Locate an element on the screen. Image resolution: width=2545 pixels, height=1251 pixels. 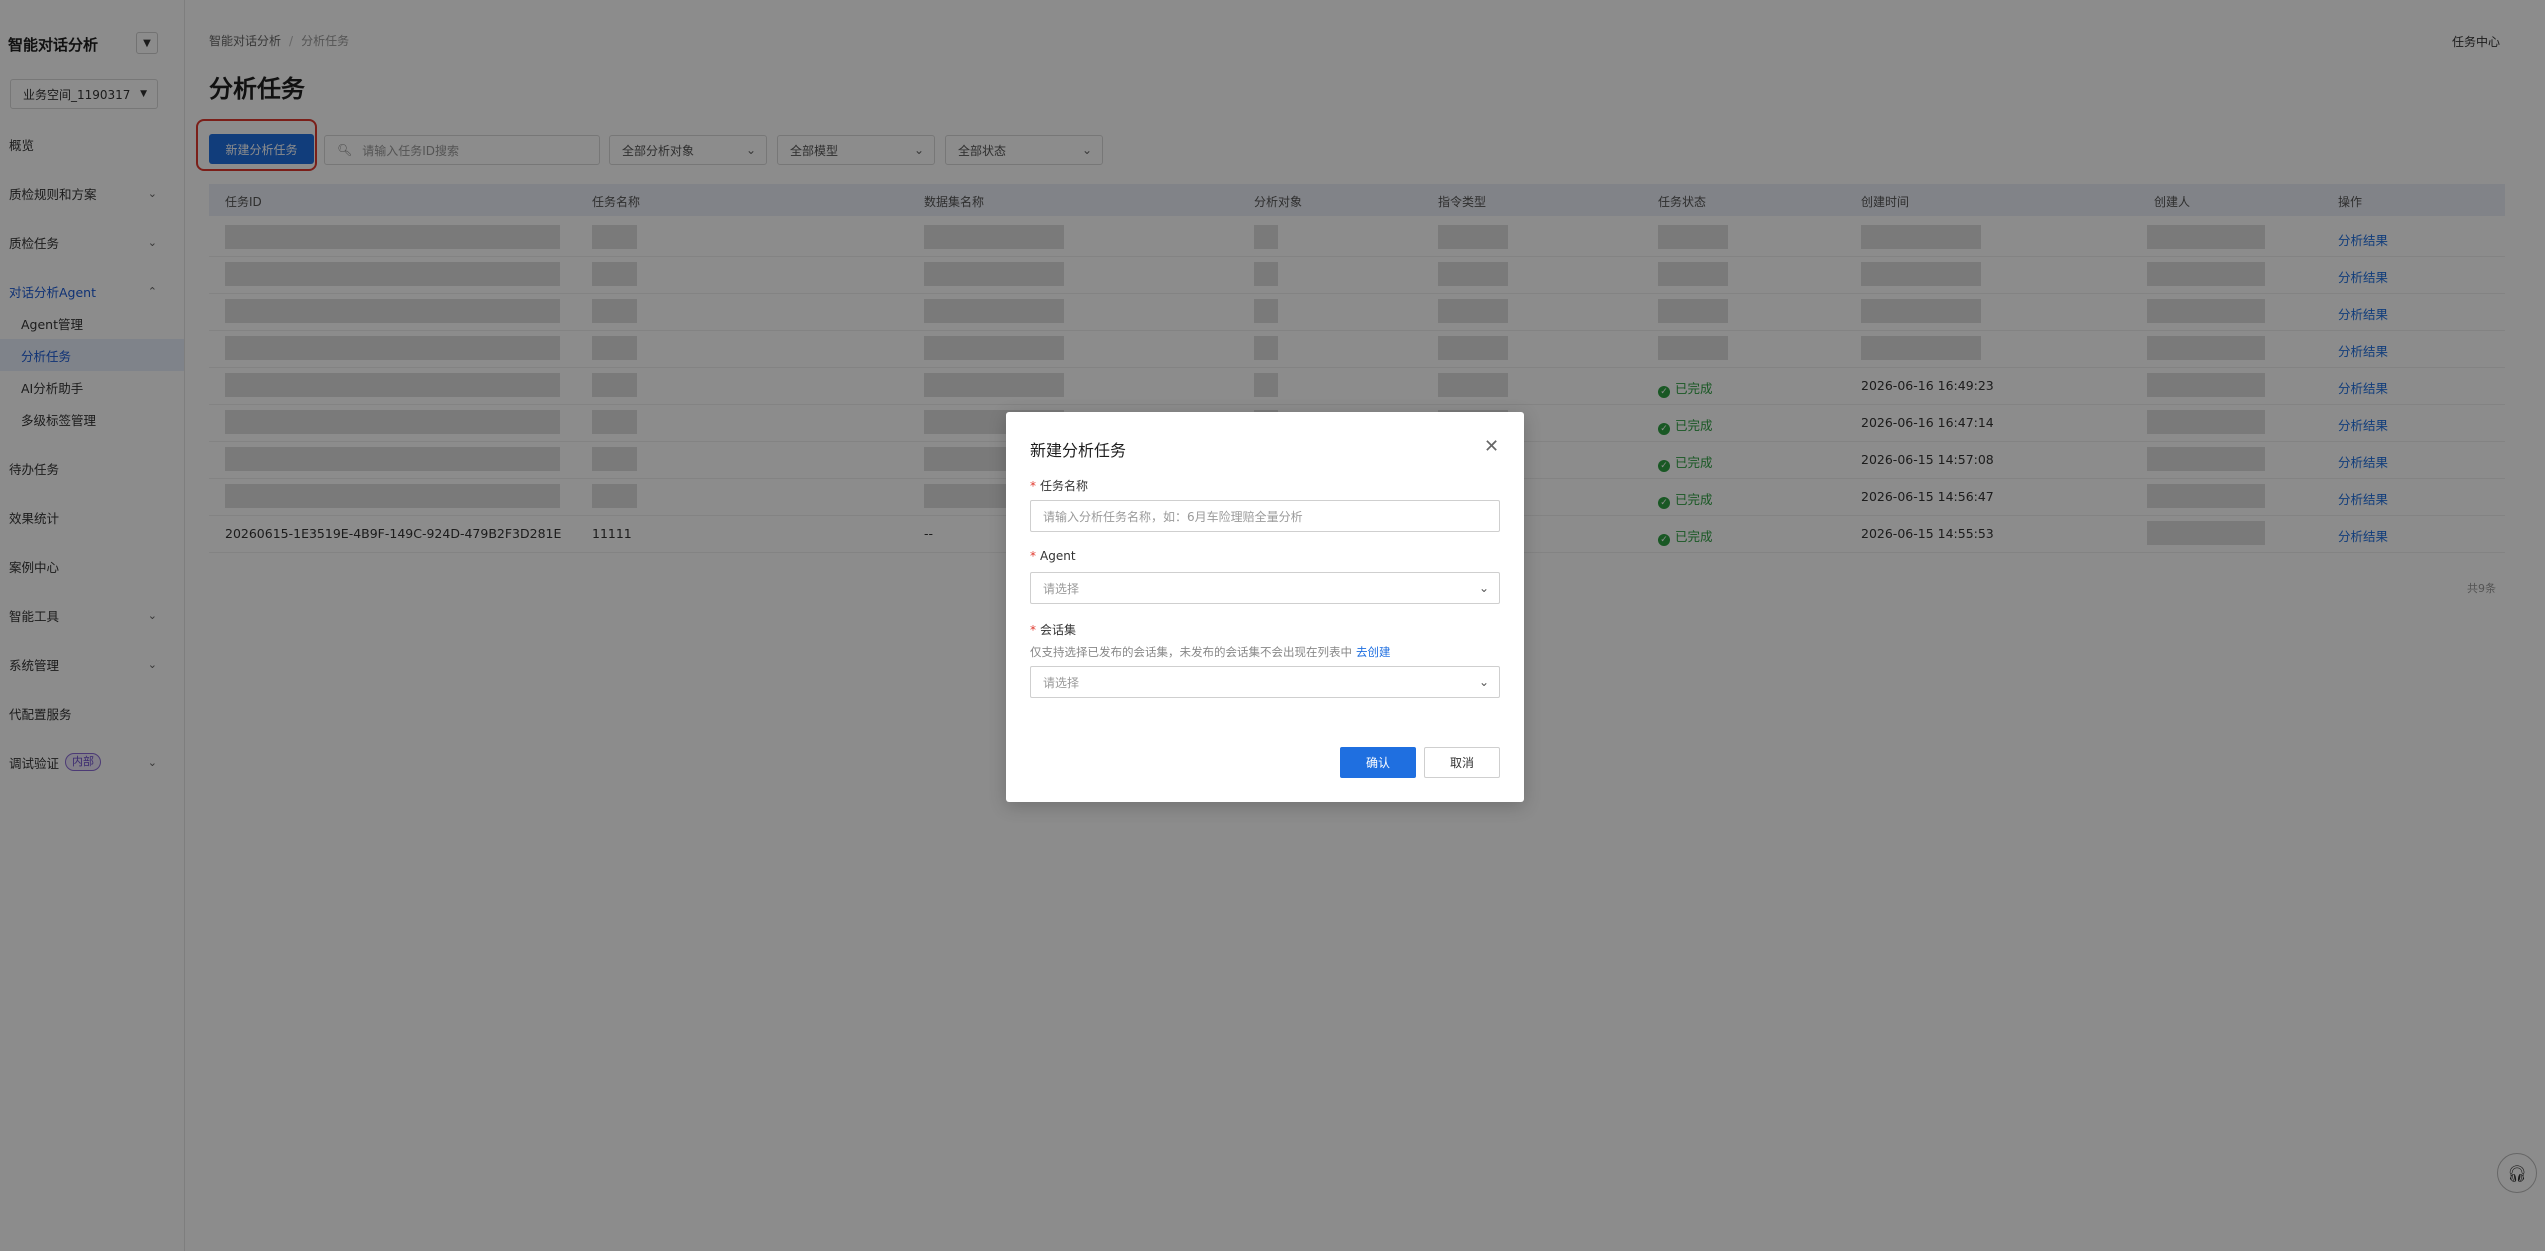
task-name-input: 请输入分析任务名称，如：6月车险理赔全量分析 is located at coordinates (1265, 516).